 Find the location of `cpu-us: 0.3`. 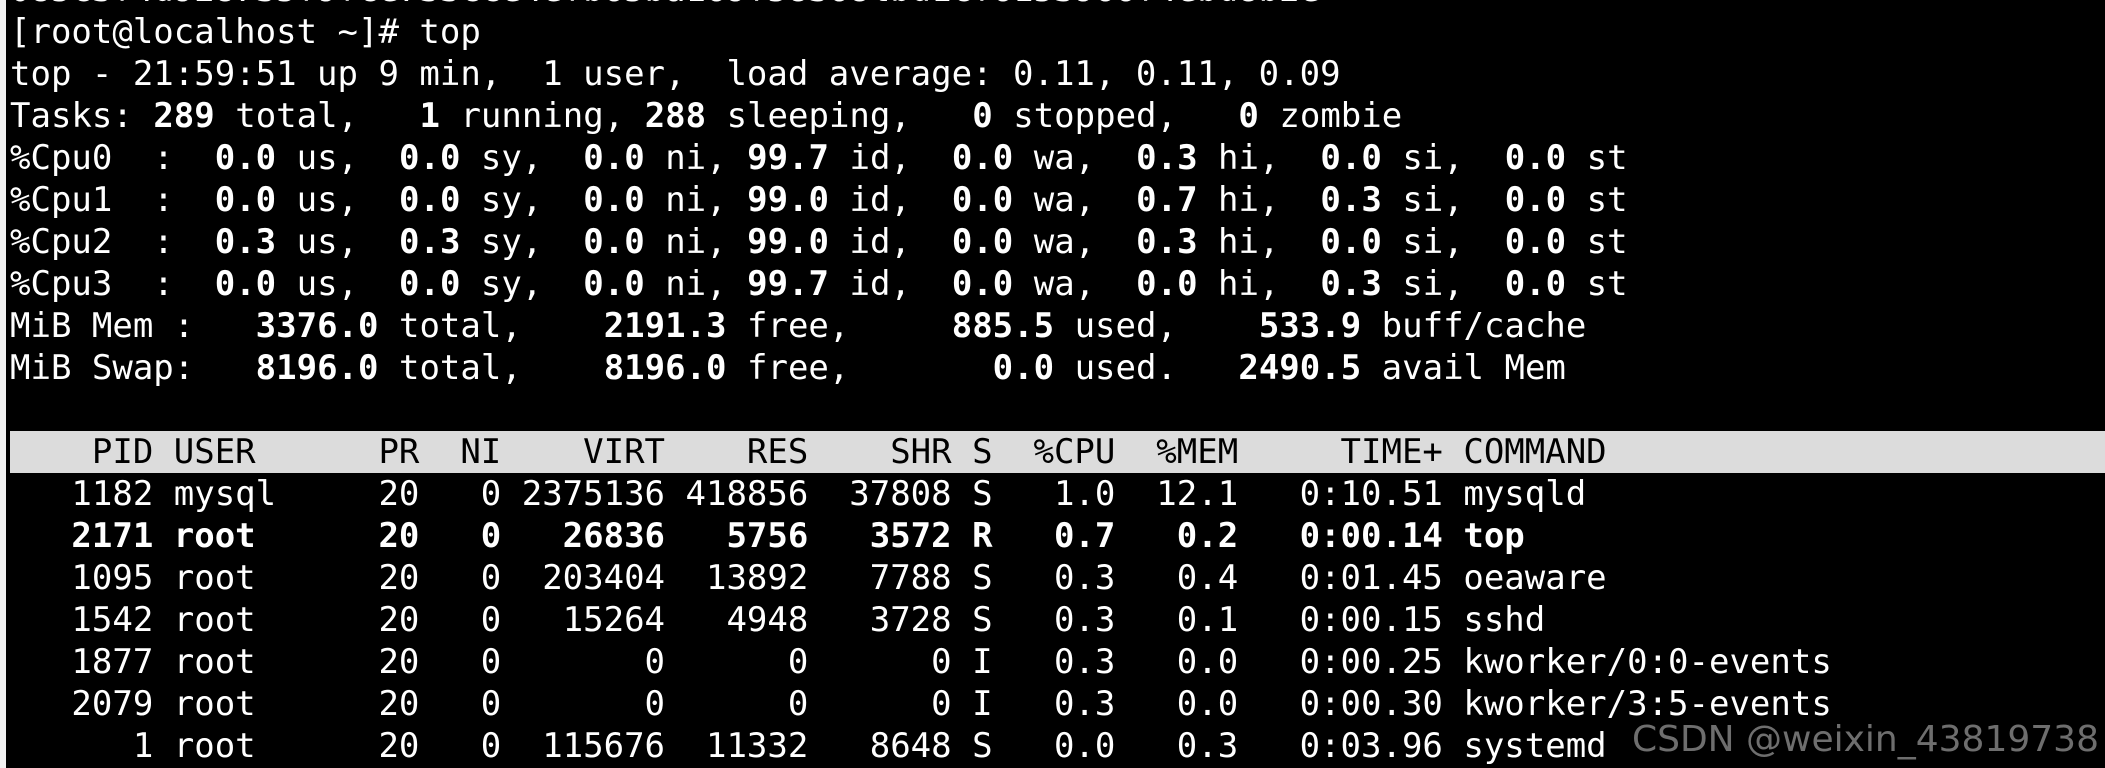

cpu-us: 0.3 is located at coordinates (245, 242).